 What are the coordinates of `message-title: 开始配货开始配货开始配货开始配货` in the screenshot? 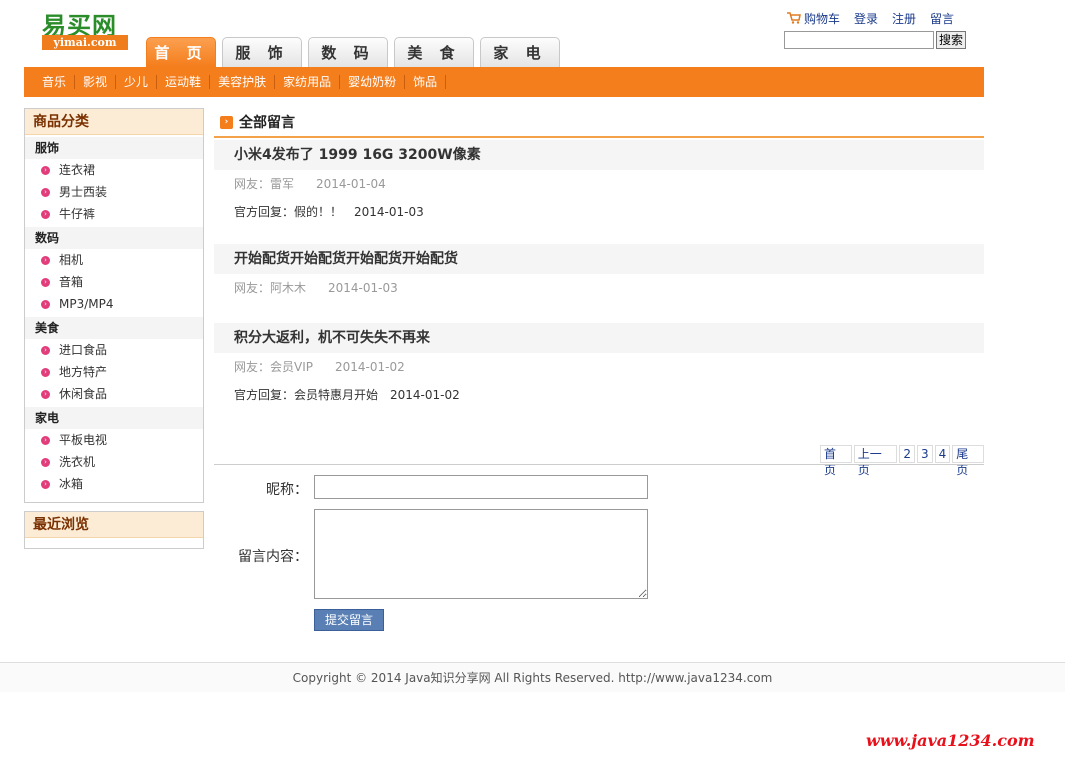 It's located at (599, 259).